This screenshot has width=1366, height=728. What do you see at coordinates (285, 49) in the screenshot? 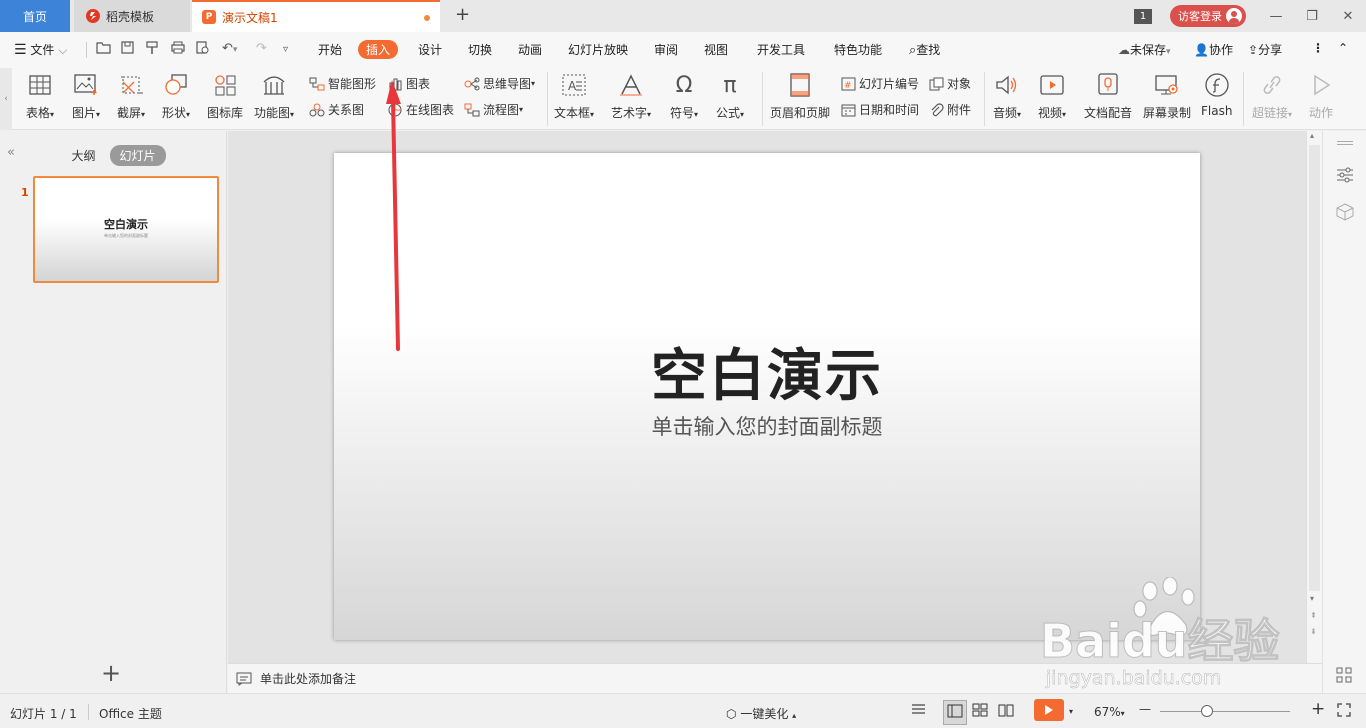
I see `quick-access-more-icon: ▿` at bounding box center [285, 49].